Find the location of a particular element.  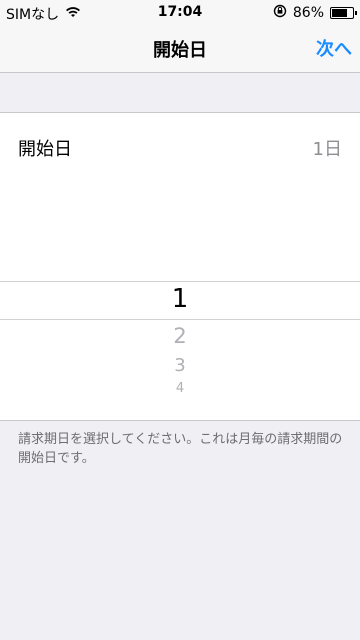

page-title: 開始日 is located at coordinates (180, 50).